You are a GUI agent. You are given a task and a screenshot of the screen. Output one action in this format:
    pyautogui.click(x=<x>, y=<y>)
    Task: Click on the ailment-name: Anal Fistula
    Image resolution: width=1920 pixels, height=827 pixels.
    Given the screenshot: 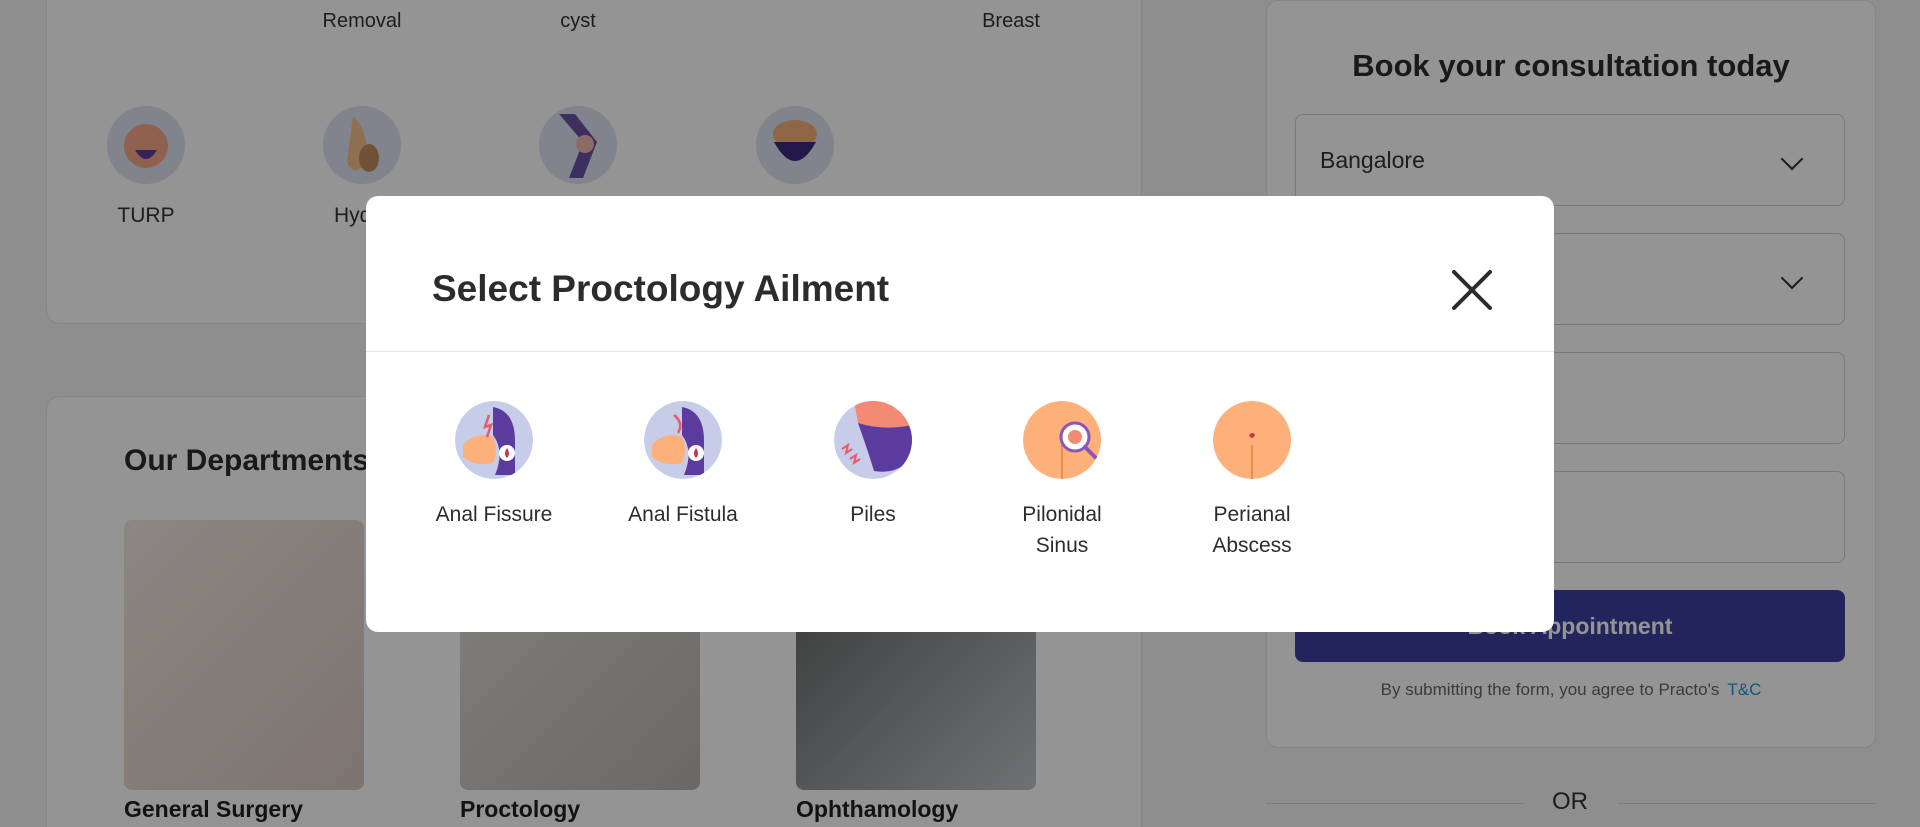 What is the action you would take?
    pyautogui.click(x=683, y=514)
    